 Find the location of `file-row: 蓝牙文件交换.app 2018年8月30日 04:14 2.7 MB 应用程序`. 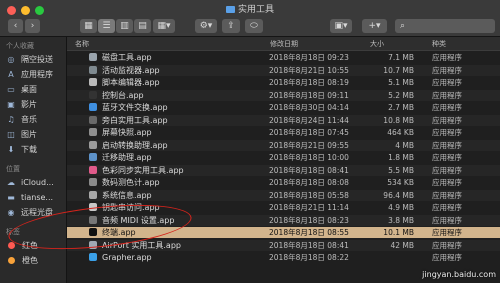

file-row: 蓝牙文件交换.app 2018年8月30日 04:14 2.7 MB 应用程序 is located at coordinates (283, 107).